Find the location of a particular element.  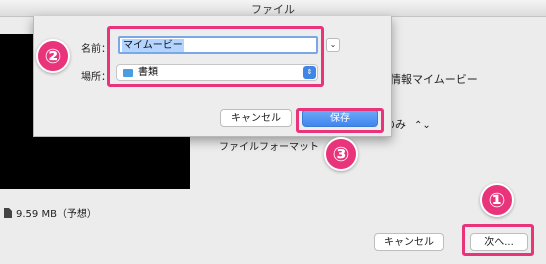

window-titlebar: ファイル is located at coordinates (273, 8).